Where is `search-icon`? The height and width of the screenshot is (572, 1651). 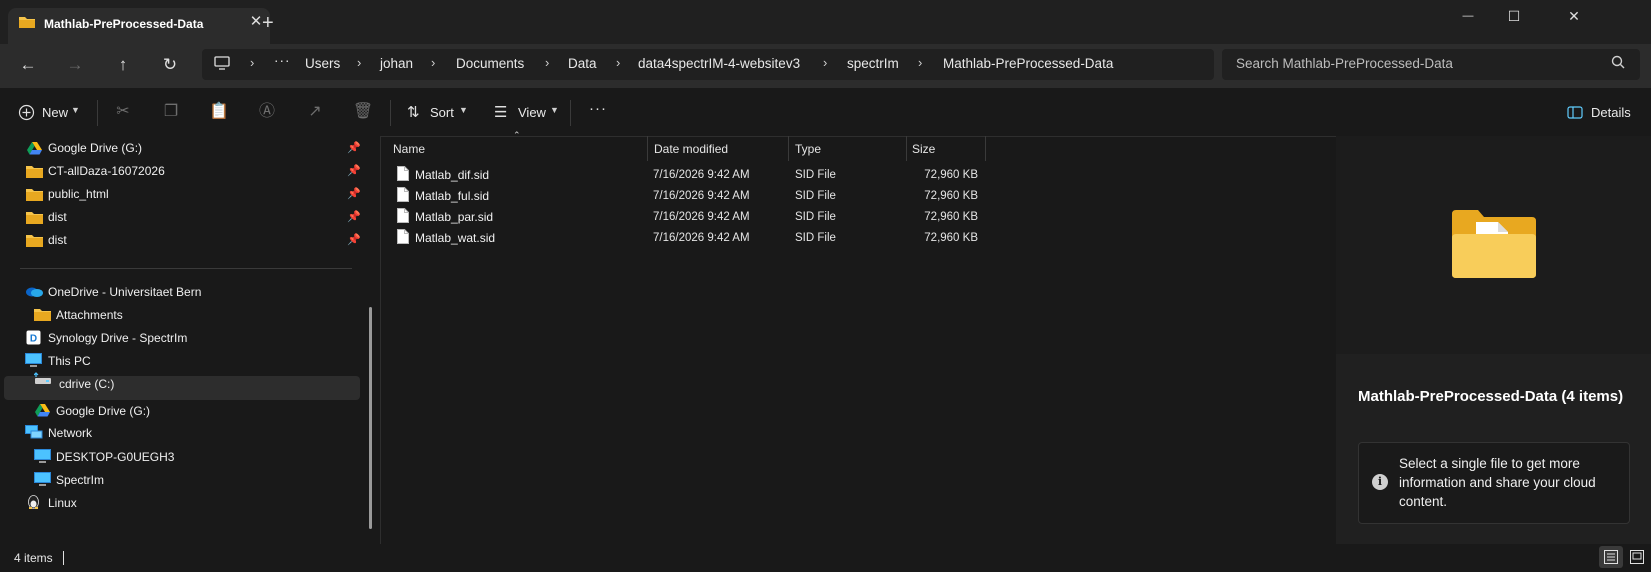
search-icon is located at coordinates (1618, 62).